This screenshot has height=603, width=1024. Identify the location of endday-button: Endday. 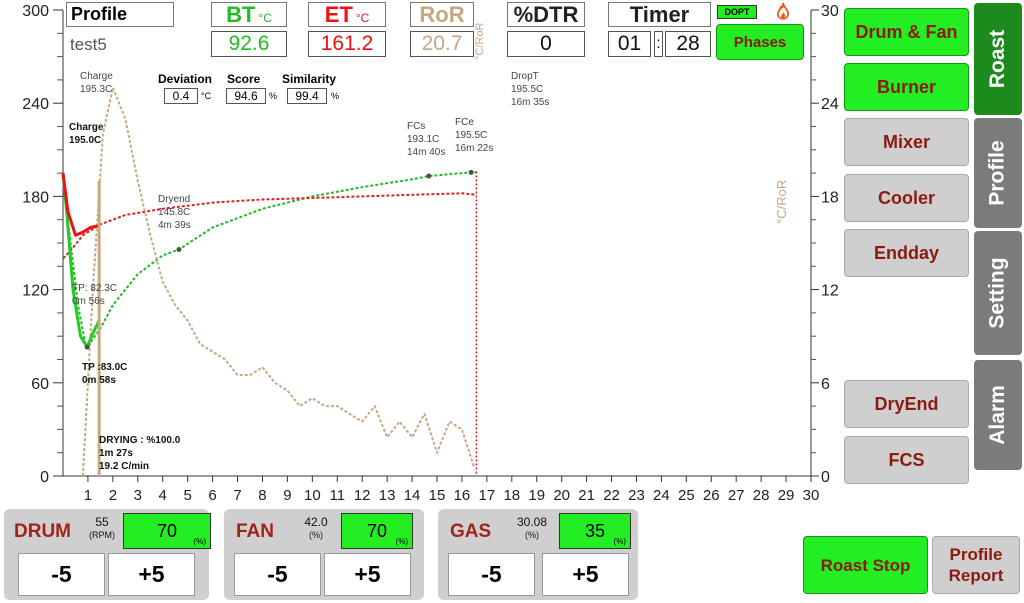
(906, 253).